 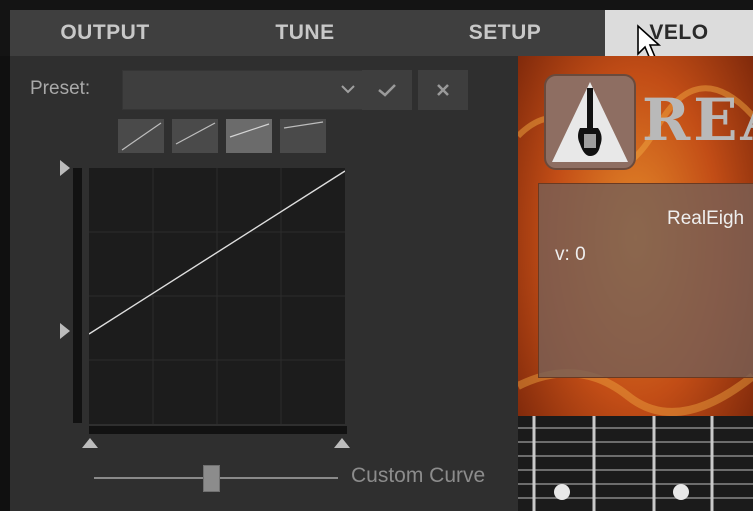 What do you see at coordinates (679, 33) in the screenshot?
I see `tab-velo: VELO` at bounding box center [679, 33].